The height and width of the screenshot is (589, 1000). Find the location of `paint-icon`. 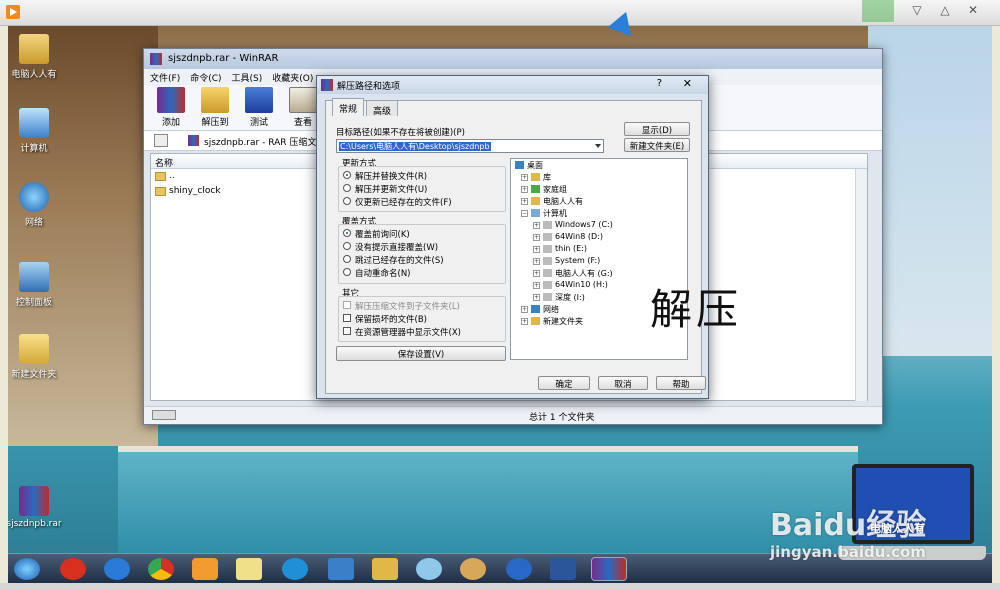

paint-icon is located at coordinates (473, 569).